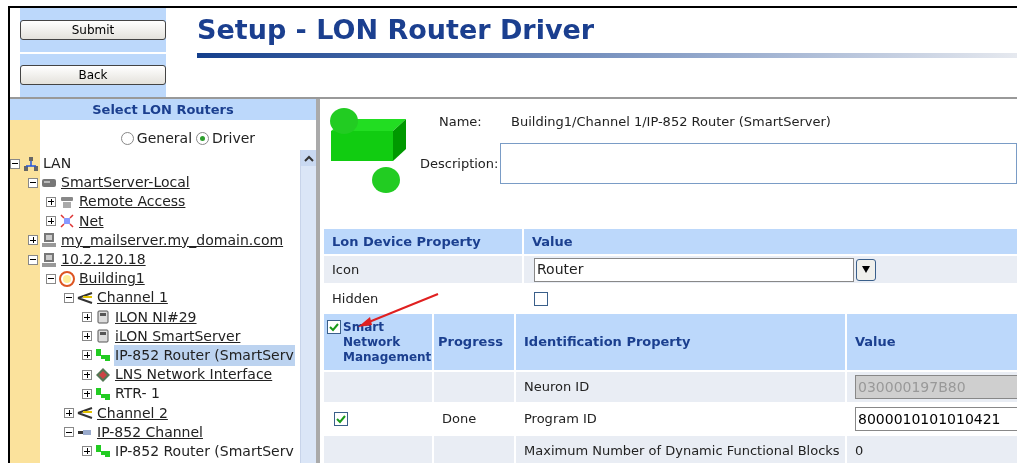 Image resolution: width=1017 pixels, height=463 pixels. Describe the element at coordinates (387, 342) in the screenshot. I see `column-header: Smart Network Management` at that location.